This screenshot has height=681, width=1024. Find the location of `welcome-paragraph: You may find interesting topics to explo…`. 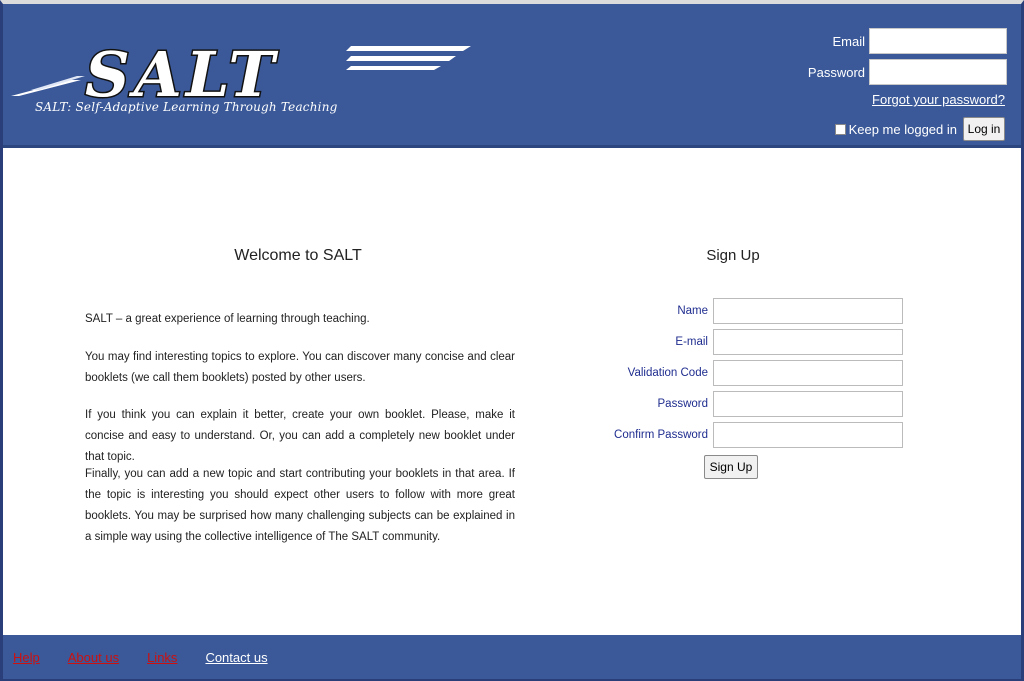

welcome-paragraph: You may find interesting topics to explo… is located at coordinates (300, 367).